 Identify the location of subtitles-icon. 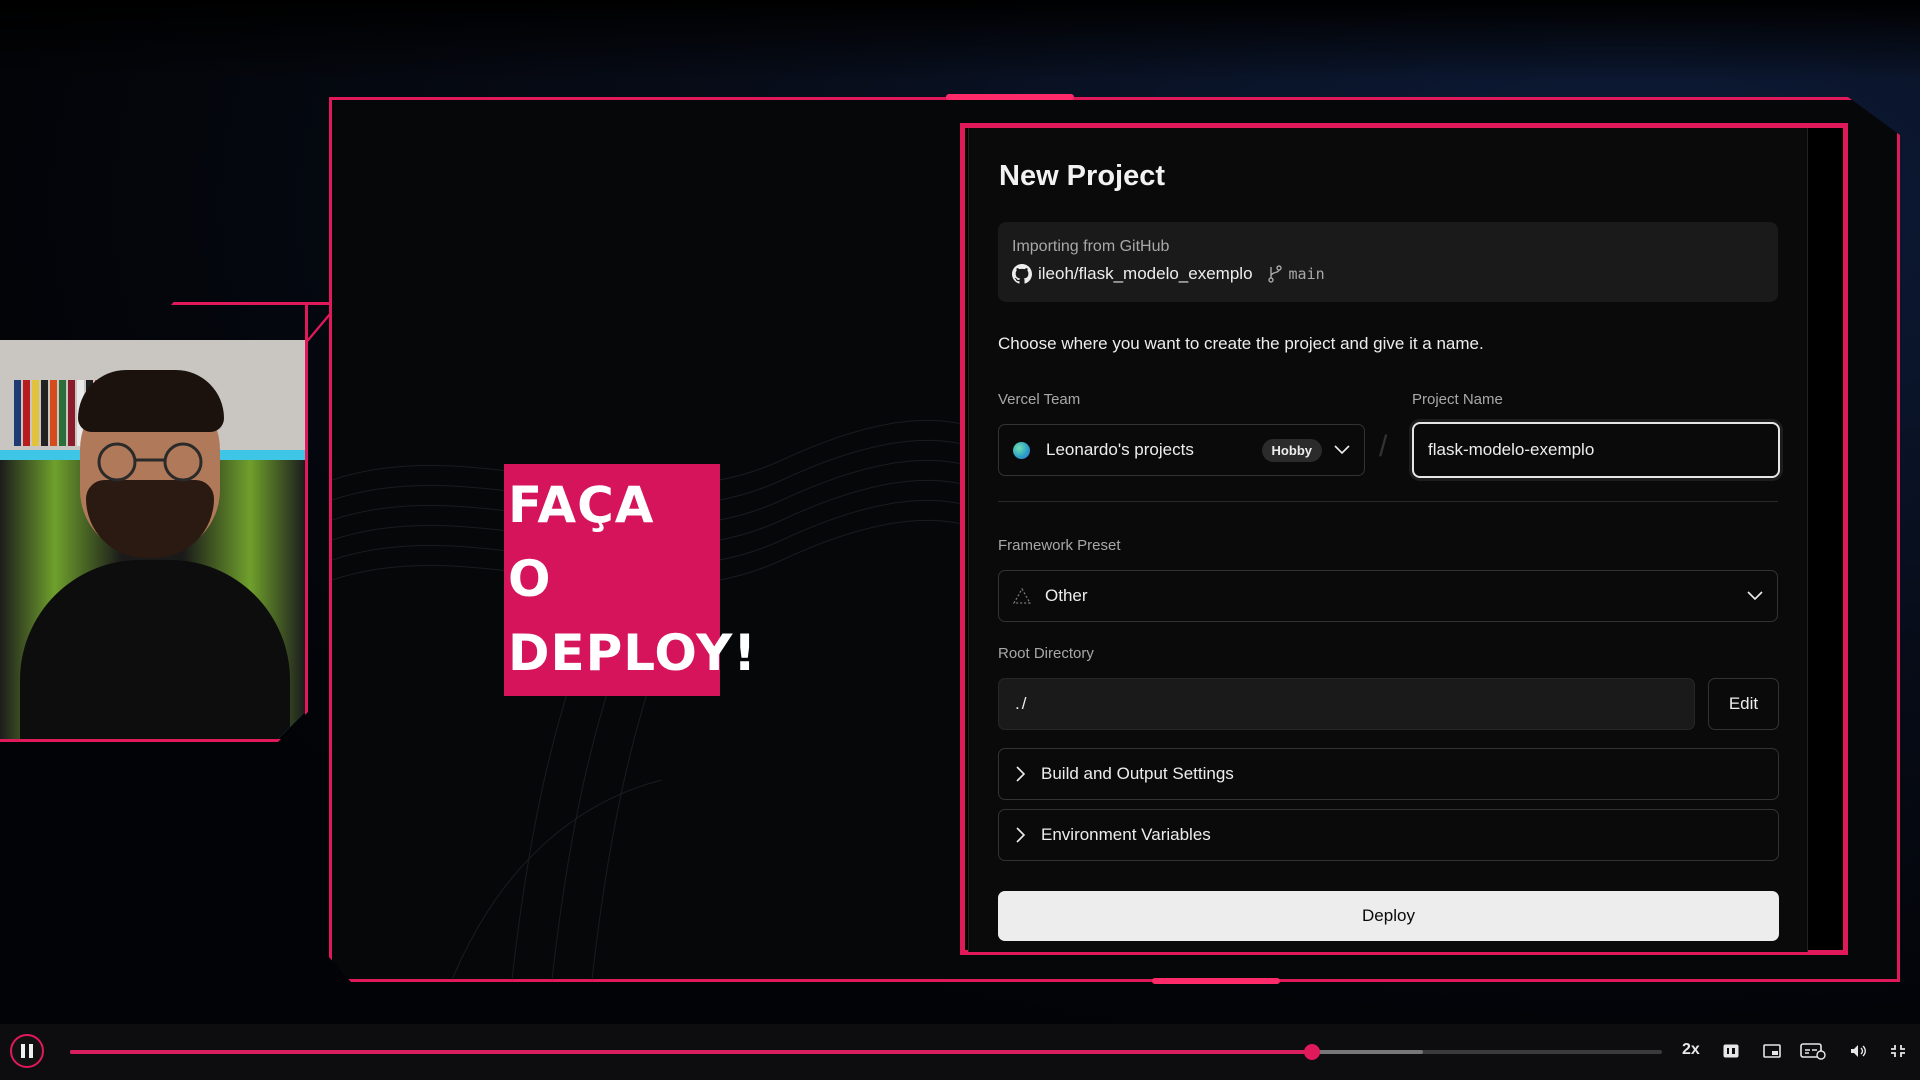
(1813, 1051).